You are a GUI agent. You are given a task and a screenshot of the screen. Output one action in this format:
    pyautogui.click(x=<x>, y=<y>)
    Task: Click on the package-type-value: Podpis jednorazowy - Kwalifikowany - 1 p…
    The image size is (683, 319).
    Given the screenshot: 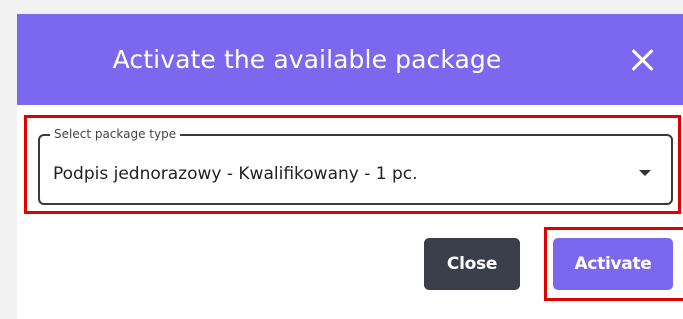 What is the action you would take?
    pyautogui.click(x=235, y=174)
    